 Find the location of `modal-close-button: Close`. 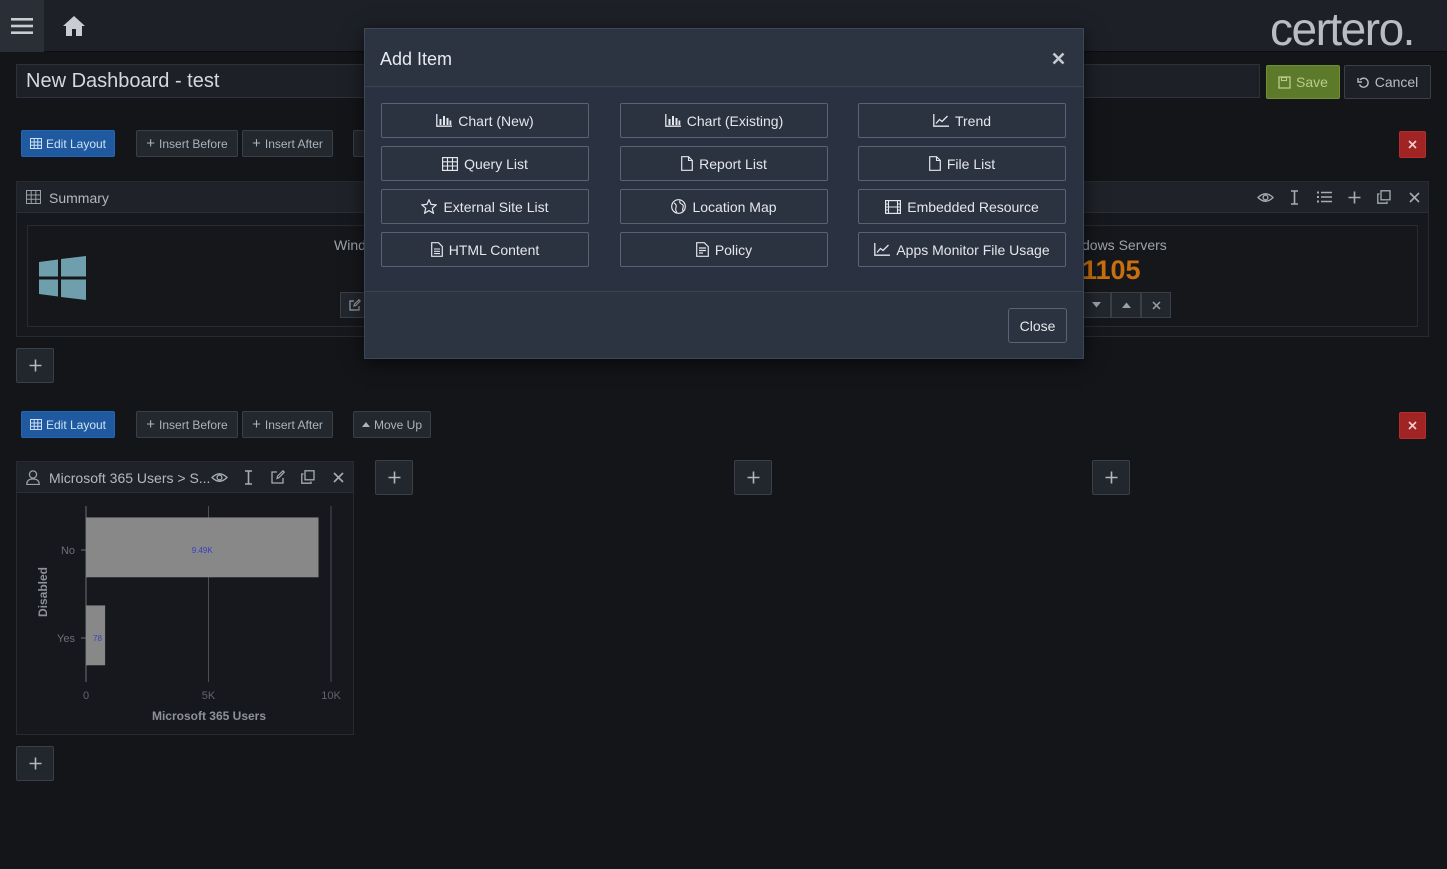

modal-close-button: Close is located at coordinates (1037, 325).